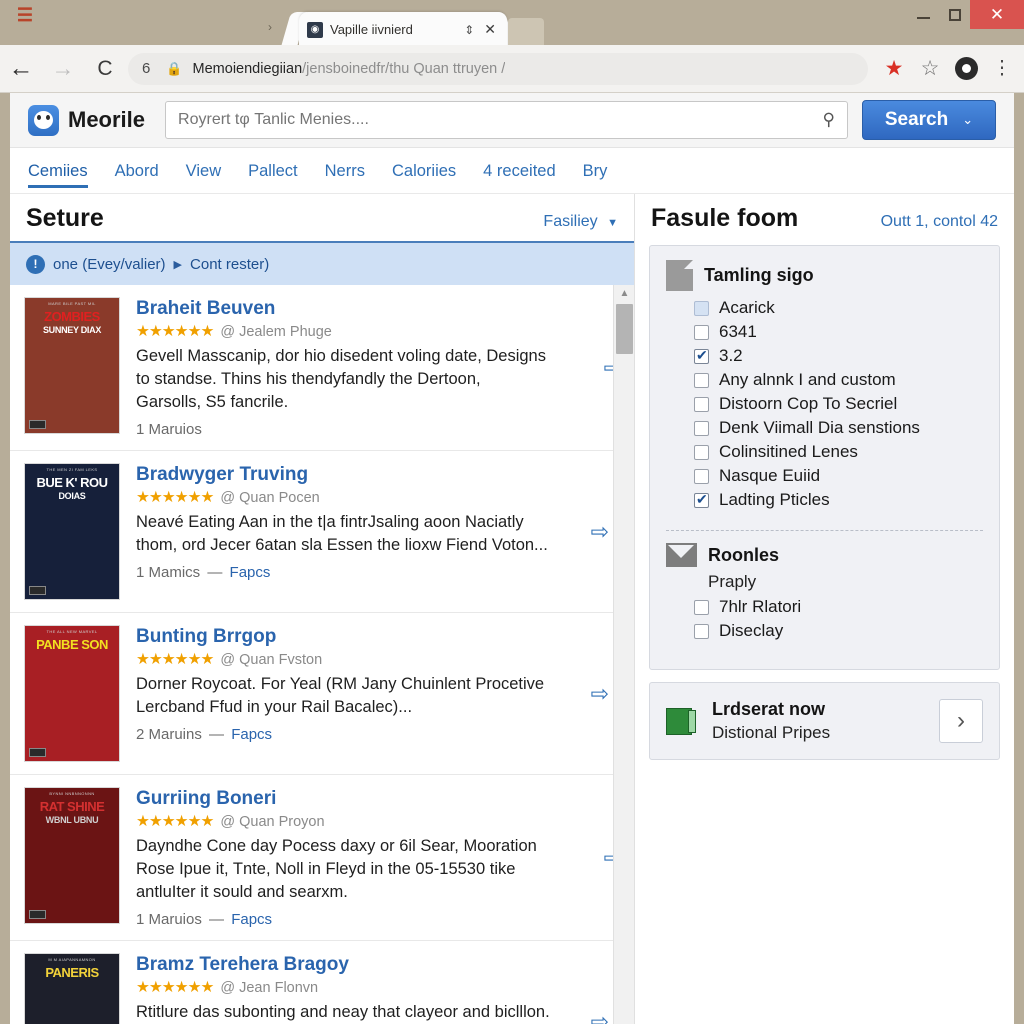  I want to click on filter-option-3-2: 3.2, so click(824, 356).